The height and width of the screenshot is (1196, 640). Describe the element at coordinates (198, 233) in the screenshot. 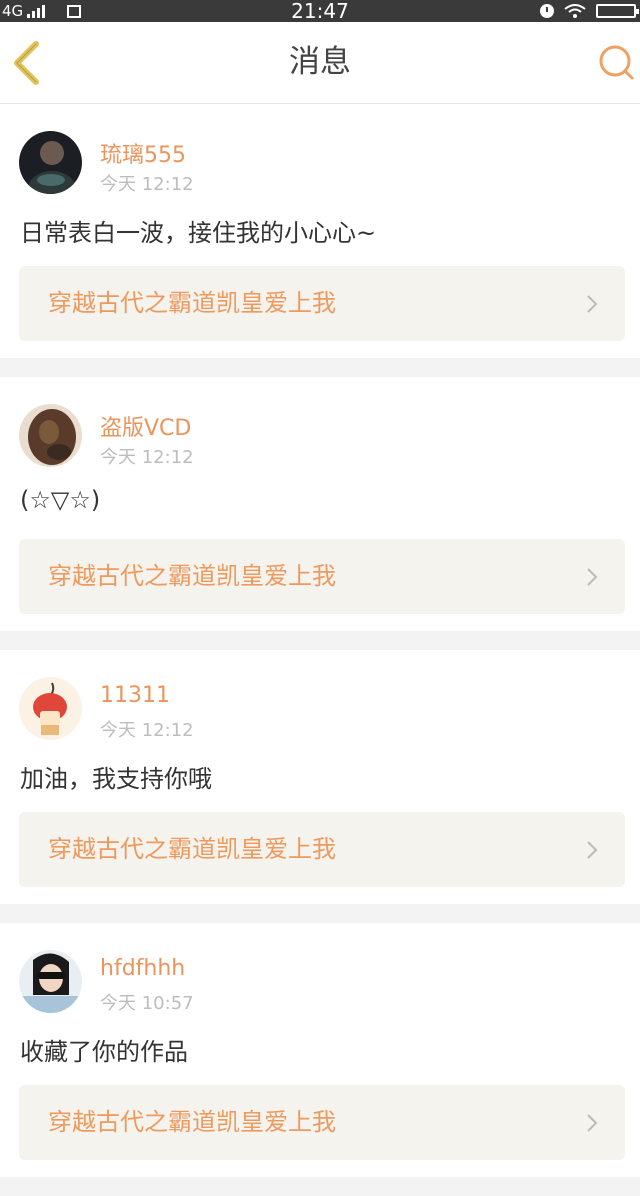

I see `message-text: 日常表白一波，接住我的小心心~` at that location.